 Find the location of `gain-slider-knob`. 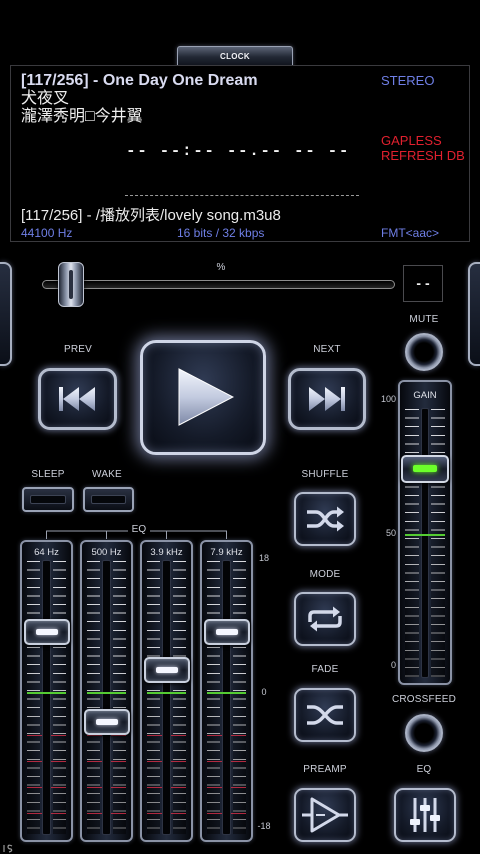

gain-slider-knob is located at coordinates (425, 469).